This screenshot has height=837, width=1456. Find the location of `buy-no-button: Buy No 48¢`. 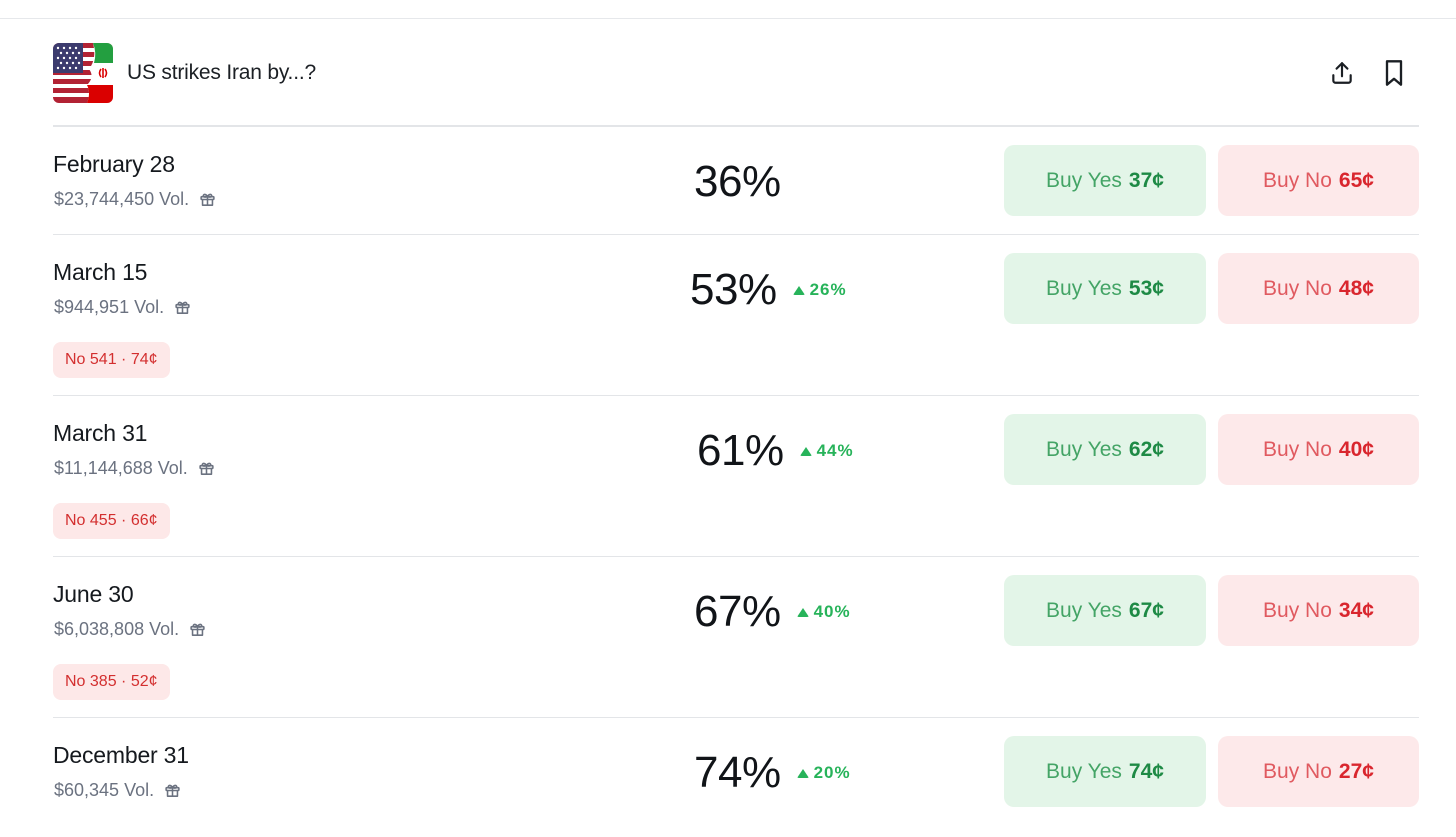

buy-no-button: Buy No 48¢ is located at coordinates (1318, 288).